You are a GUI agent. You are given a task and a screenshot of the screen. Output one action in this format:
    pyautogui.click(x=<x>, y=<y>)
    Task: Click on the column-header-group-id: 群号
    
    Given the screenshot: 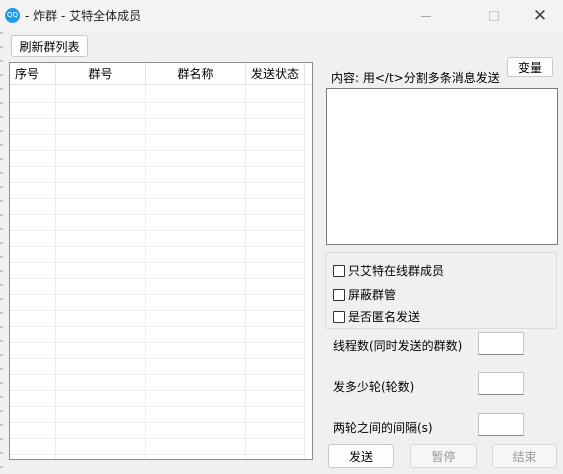 What is the action you would take?
    pyautogui.click(x=101, y=74)
    